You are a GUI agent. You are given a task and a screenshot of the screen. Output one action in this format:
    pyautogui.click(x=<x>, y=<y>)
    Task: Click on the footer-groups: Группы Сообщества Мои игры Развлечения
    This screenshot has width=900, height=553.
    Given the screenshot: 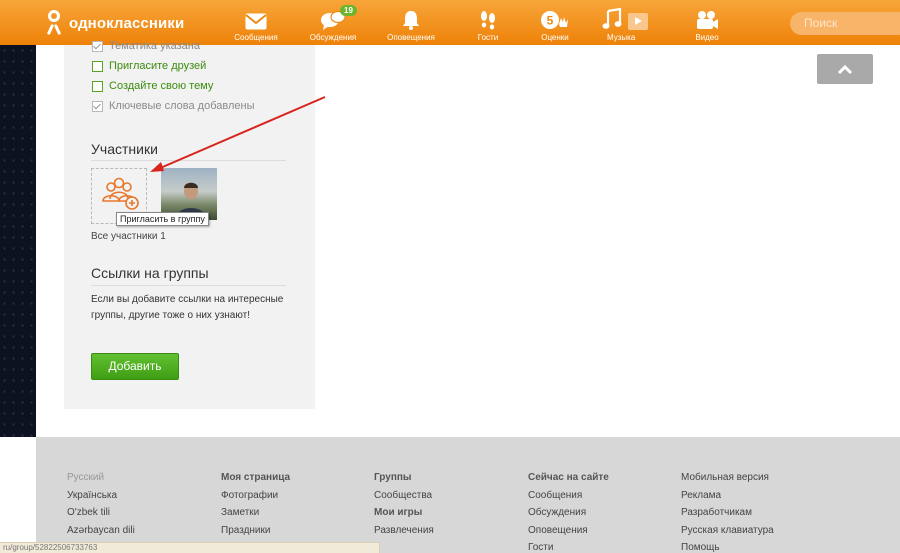 What is the action you would take?
    pyautogui.click(x=404, y=504)
    